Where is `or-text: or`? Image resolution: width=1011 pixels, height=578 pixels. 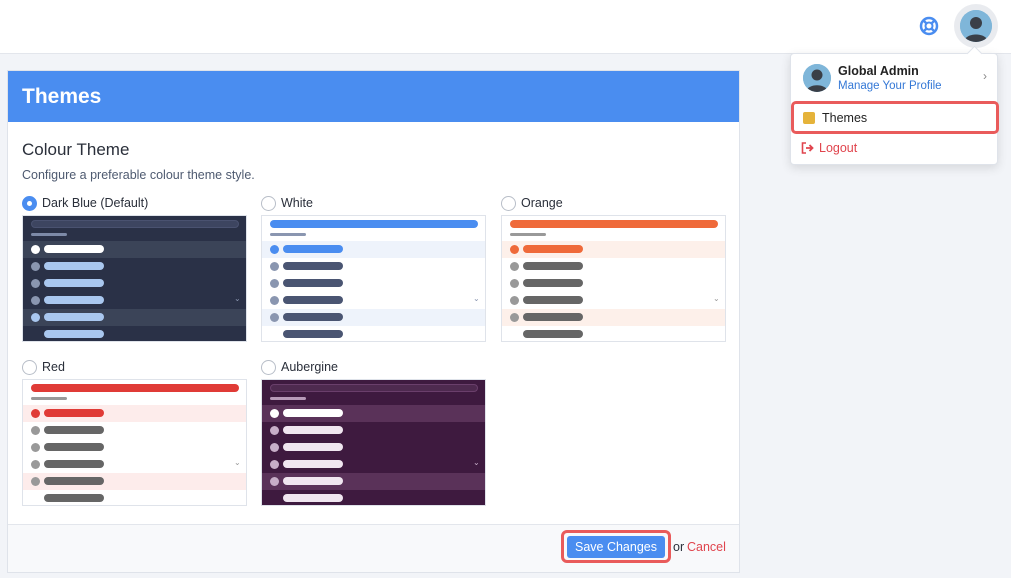
or-text: or is located at coordinates (679, 547).